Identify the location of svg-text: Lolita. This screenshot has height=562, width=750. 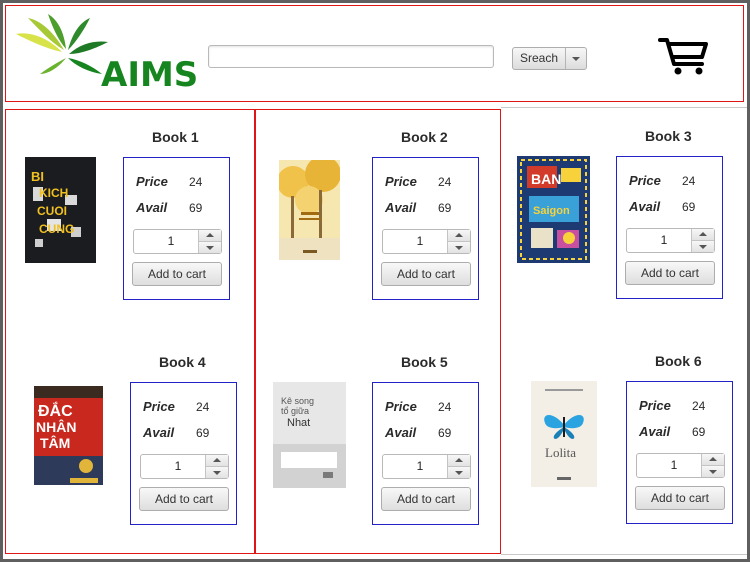
(560, 452).